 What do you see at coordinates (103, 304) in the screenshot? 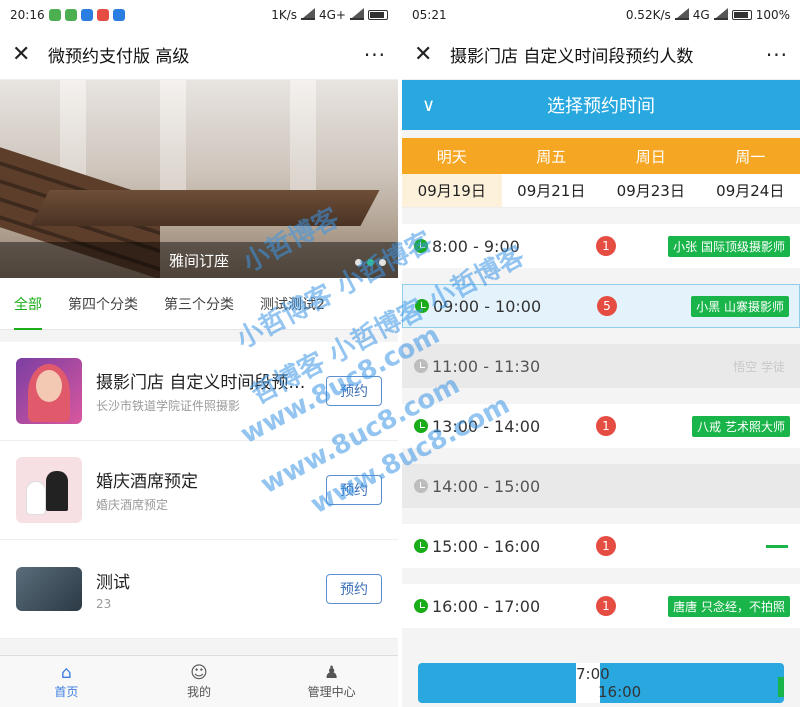
I see `tab-category-4: 第四个分类` at bounding box center [103, 304].